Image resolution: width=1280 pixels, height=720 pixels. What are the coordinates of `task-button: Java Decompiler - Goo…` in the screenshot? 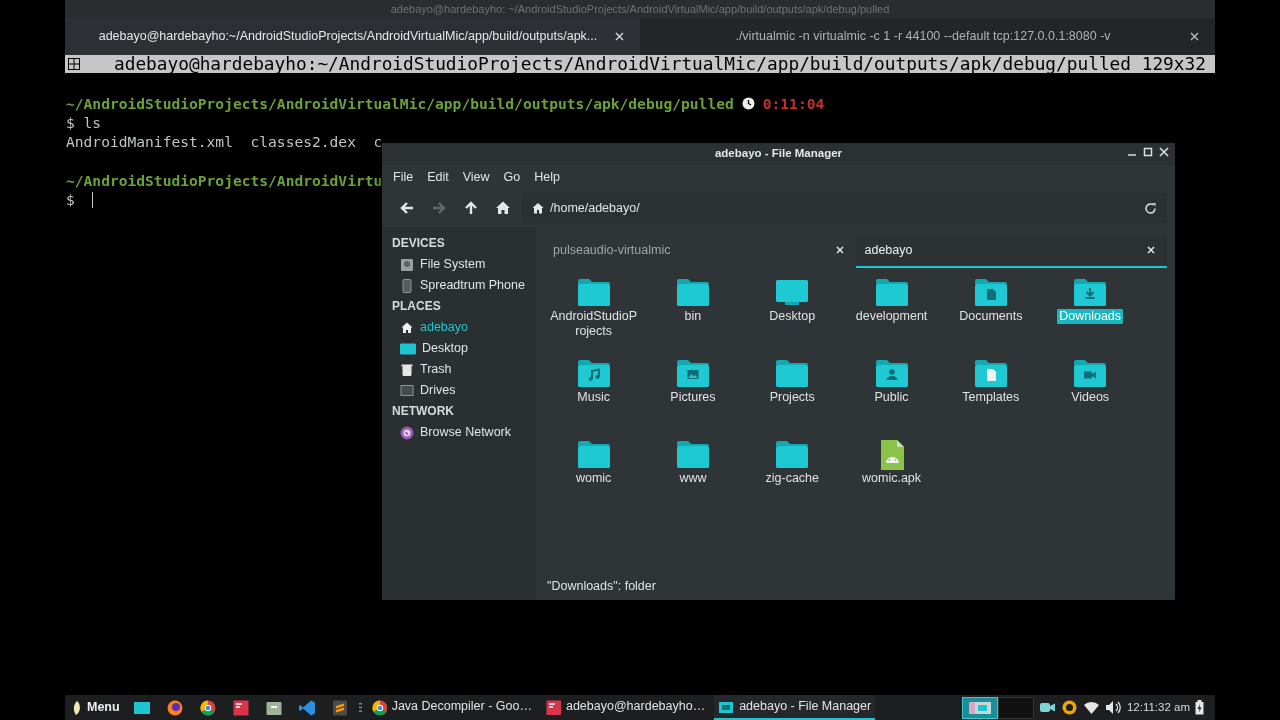 It's located at (451, 707).